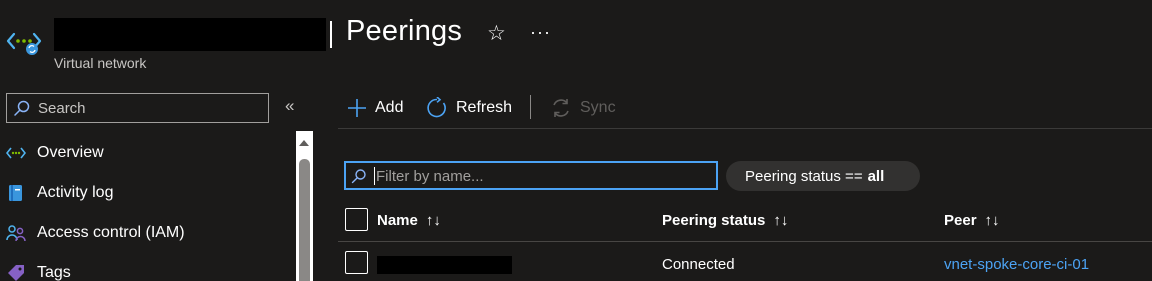 This screenshot has width=1152, height=281. I want to click on page-title: Peerings, so click(404, 31).